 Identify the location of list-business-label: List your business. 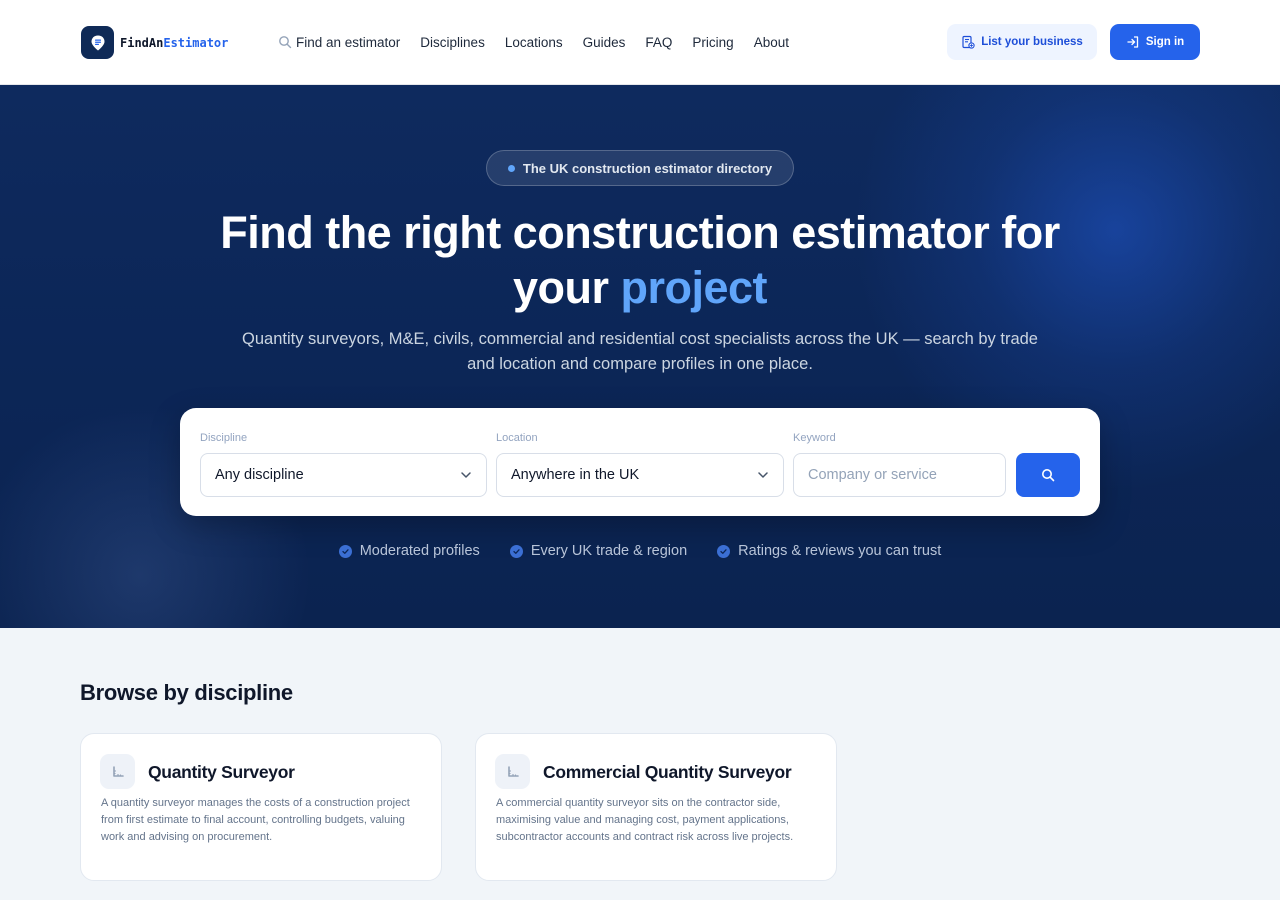
(1032, 42).